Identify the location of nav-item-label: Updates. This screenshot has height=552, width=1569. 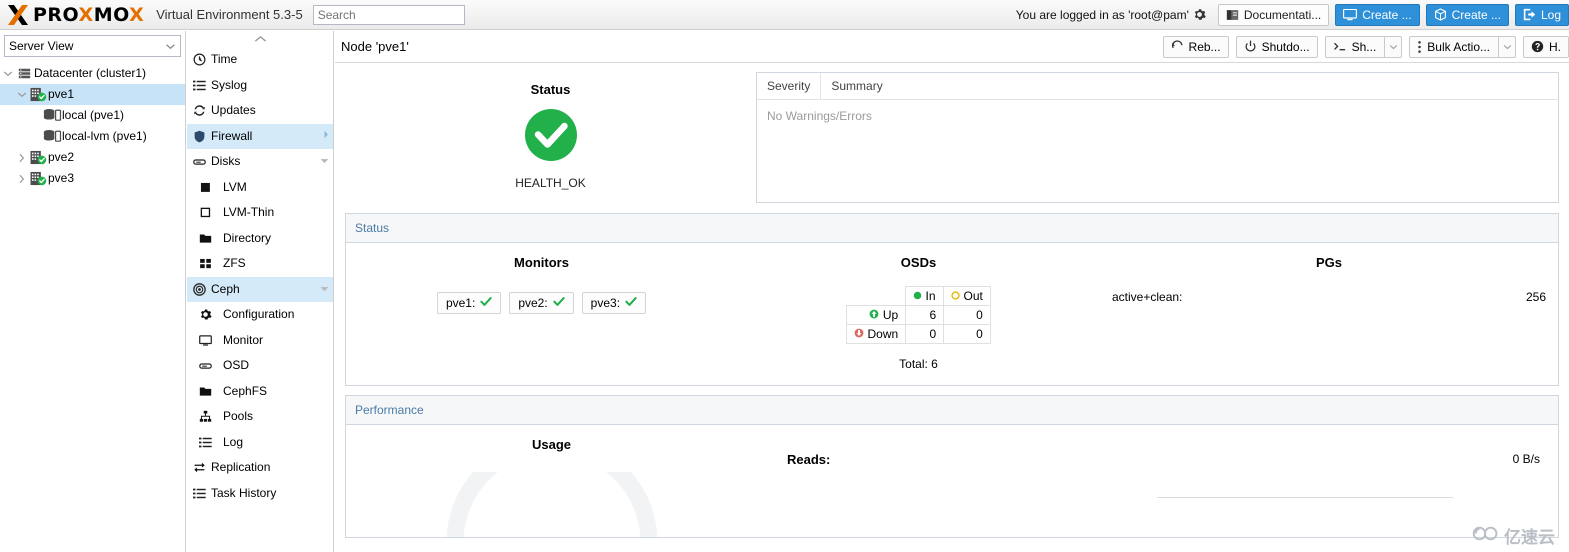
(233, 110).